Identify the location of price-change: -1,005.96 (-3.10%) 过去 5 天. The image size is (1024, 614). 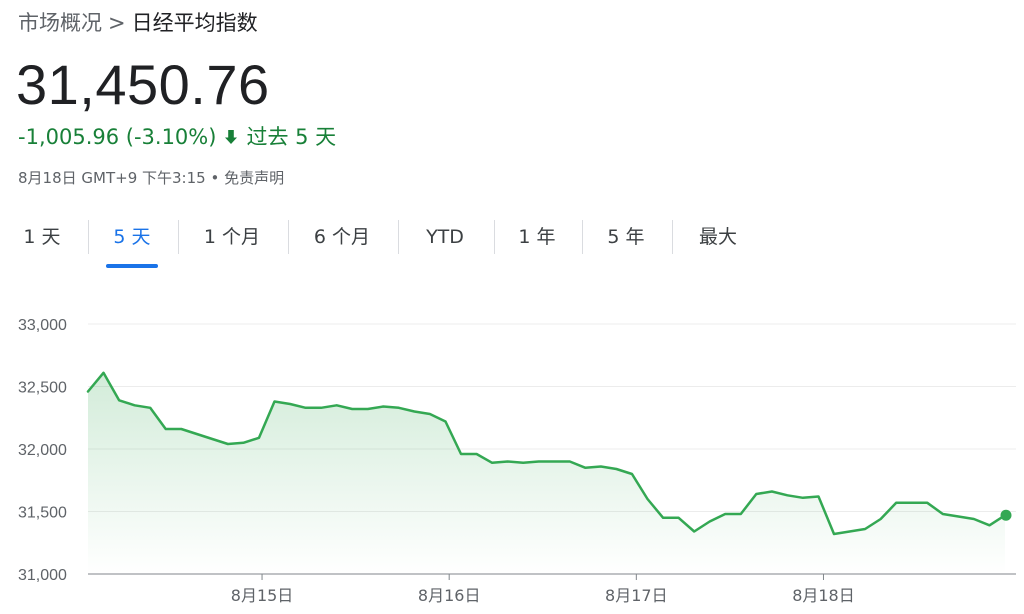
(177, 137).